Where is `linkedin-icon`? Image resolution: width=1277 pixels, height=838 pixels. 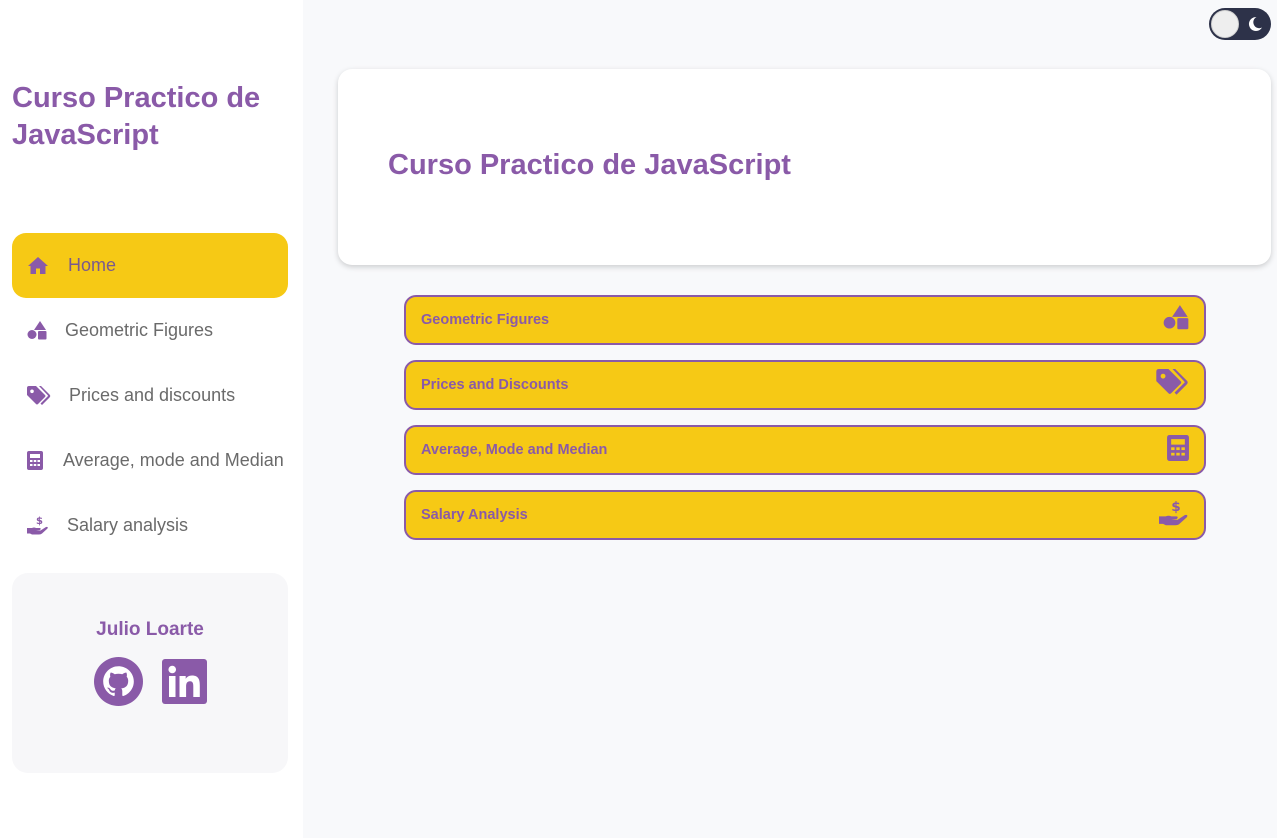 linkedin-icon is located at coordinates (184, 683).